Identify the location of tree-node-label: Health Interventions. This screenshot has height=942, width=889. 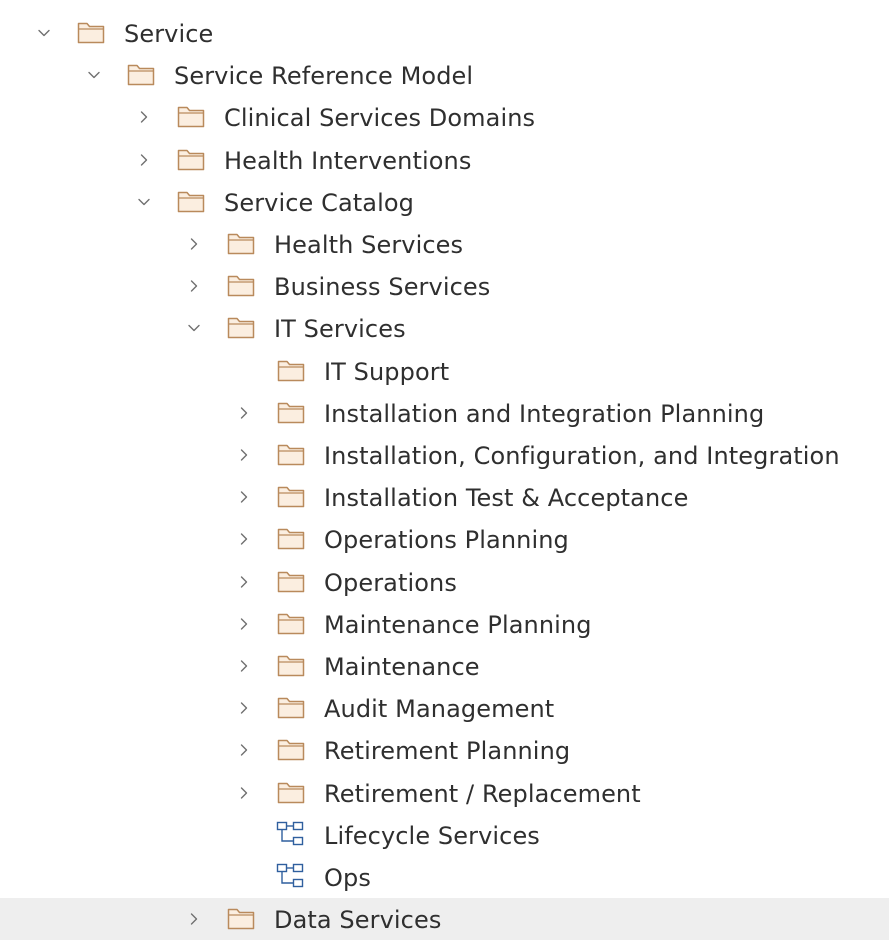
(348, 160).